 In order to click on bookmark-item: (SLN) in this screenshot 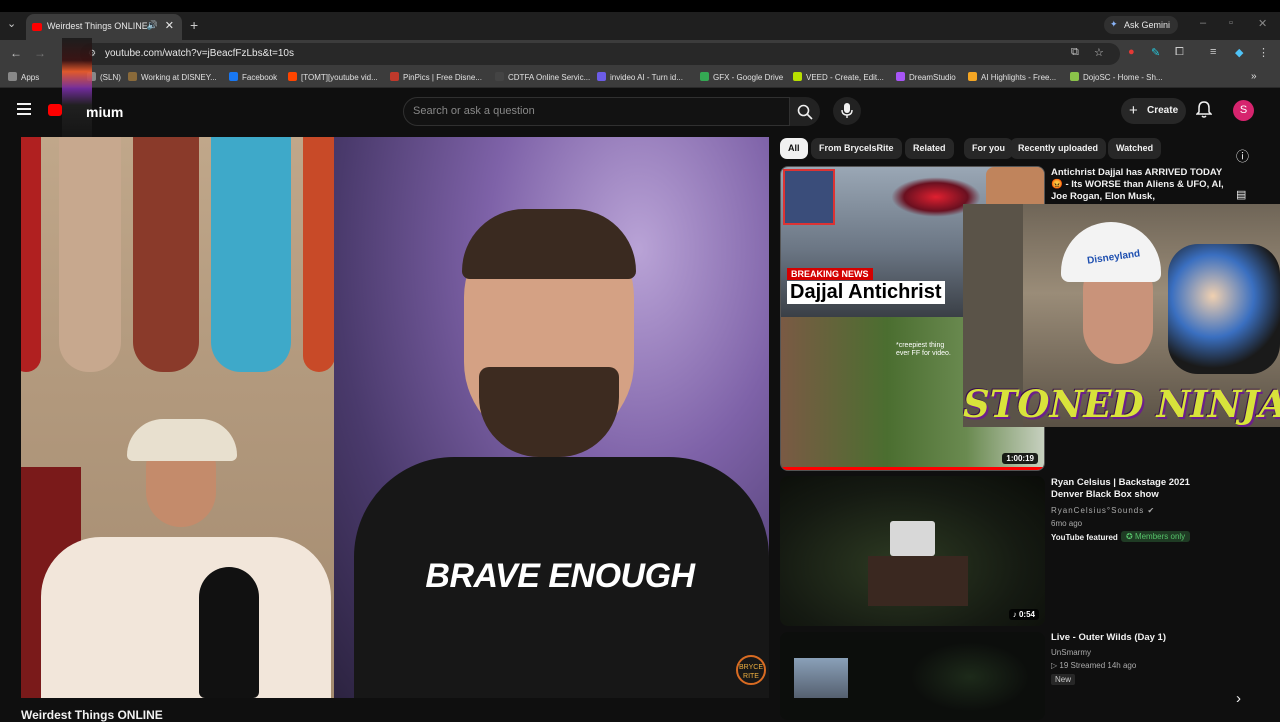, I will do `click(104, 77)`.